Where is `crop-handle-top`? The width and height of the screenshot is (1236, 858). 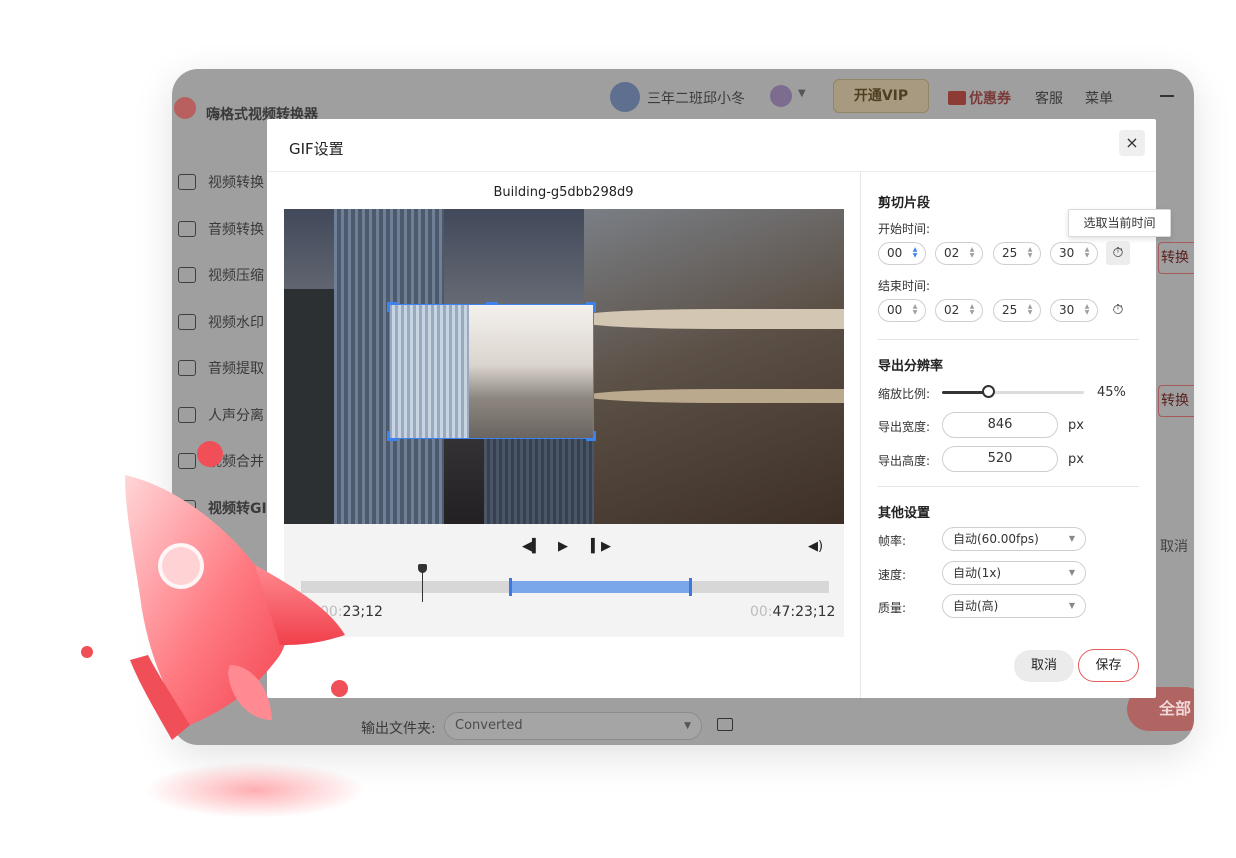 crop-handle-top is located at coordinates (492, 303).